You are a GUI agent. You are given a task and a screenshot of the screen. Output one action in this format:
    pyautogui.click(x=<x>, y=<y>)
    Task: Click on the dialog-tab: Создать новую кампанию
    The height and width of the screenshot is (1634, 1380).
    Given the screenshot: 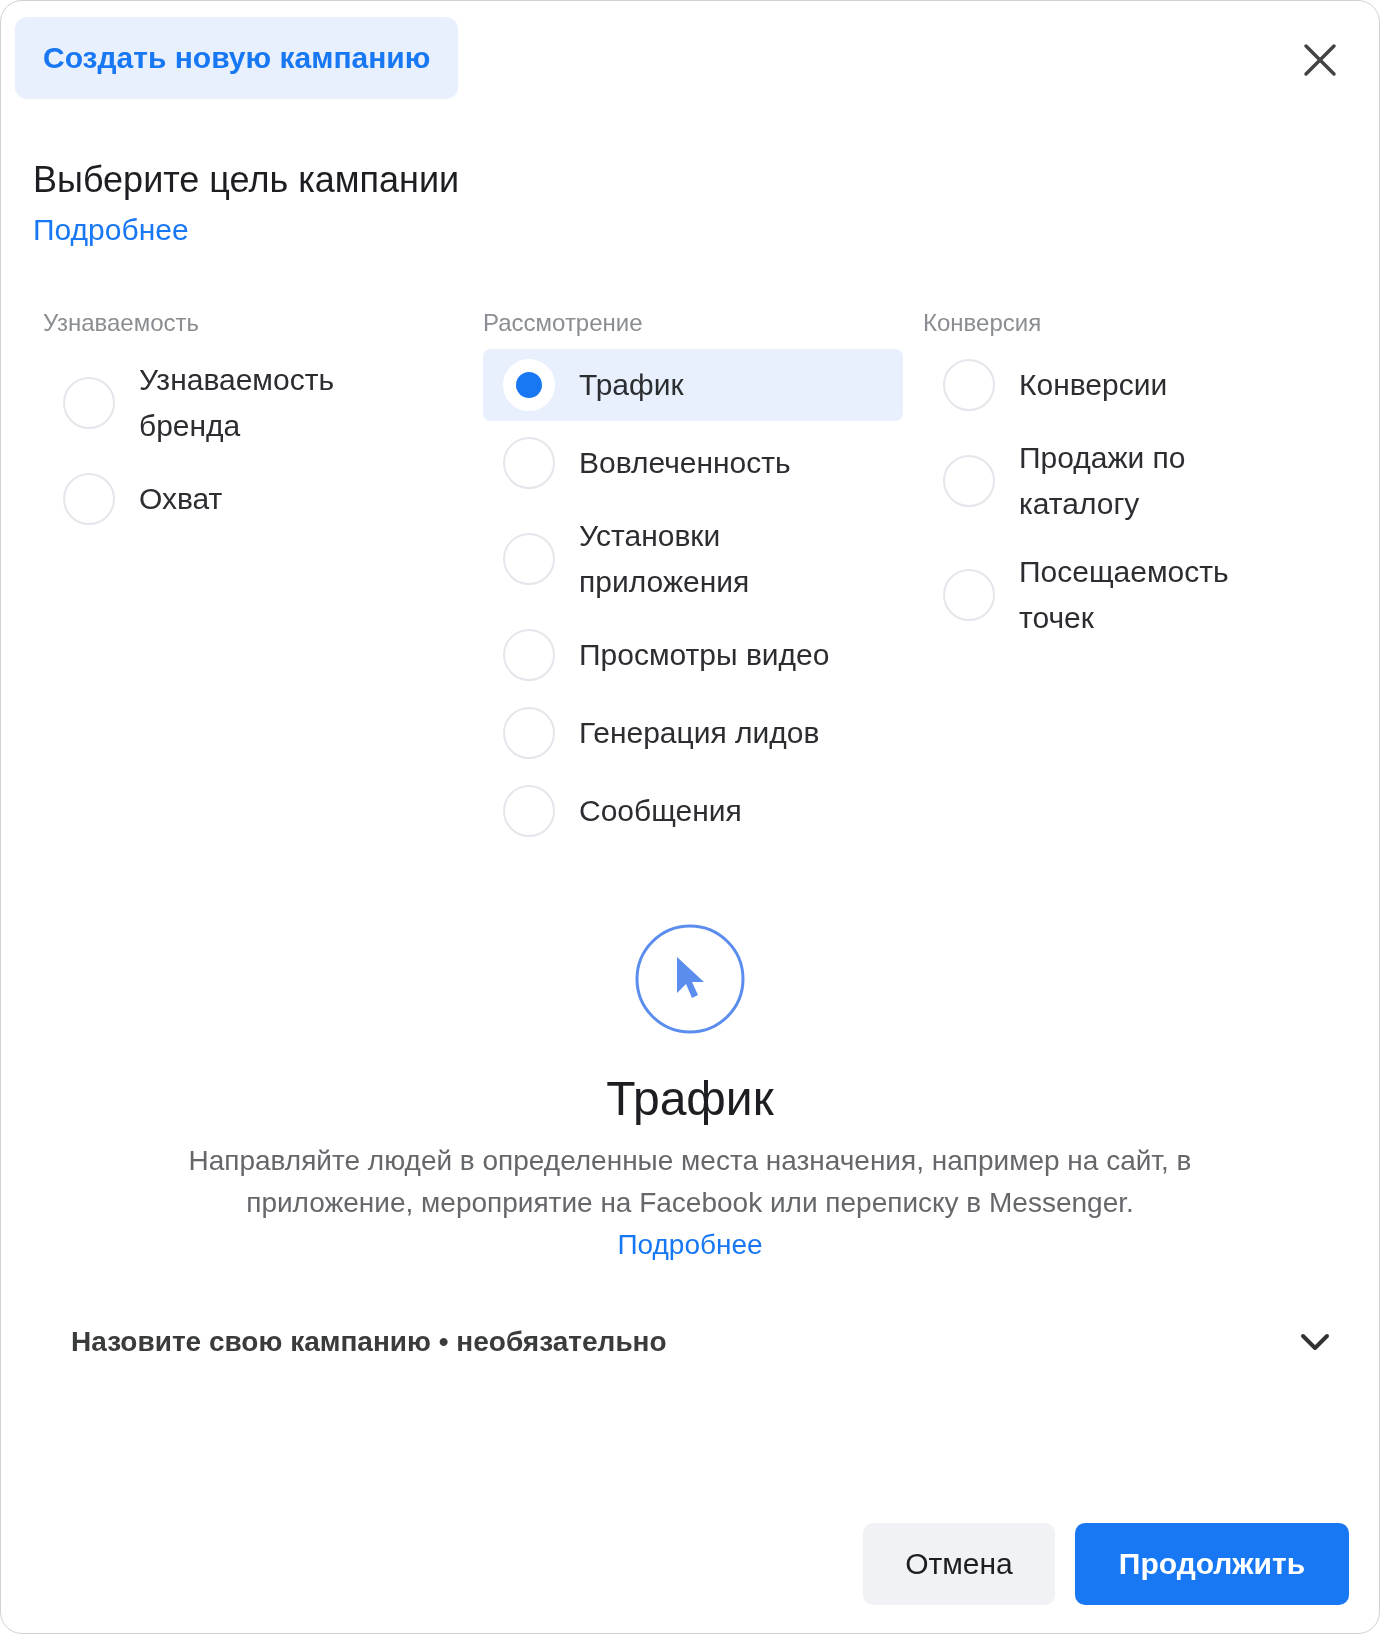 What is the action you would take?
    pyautogui.click(x=237, y=58)
    